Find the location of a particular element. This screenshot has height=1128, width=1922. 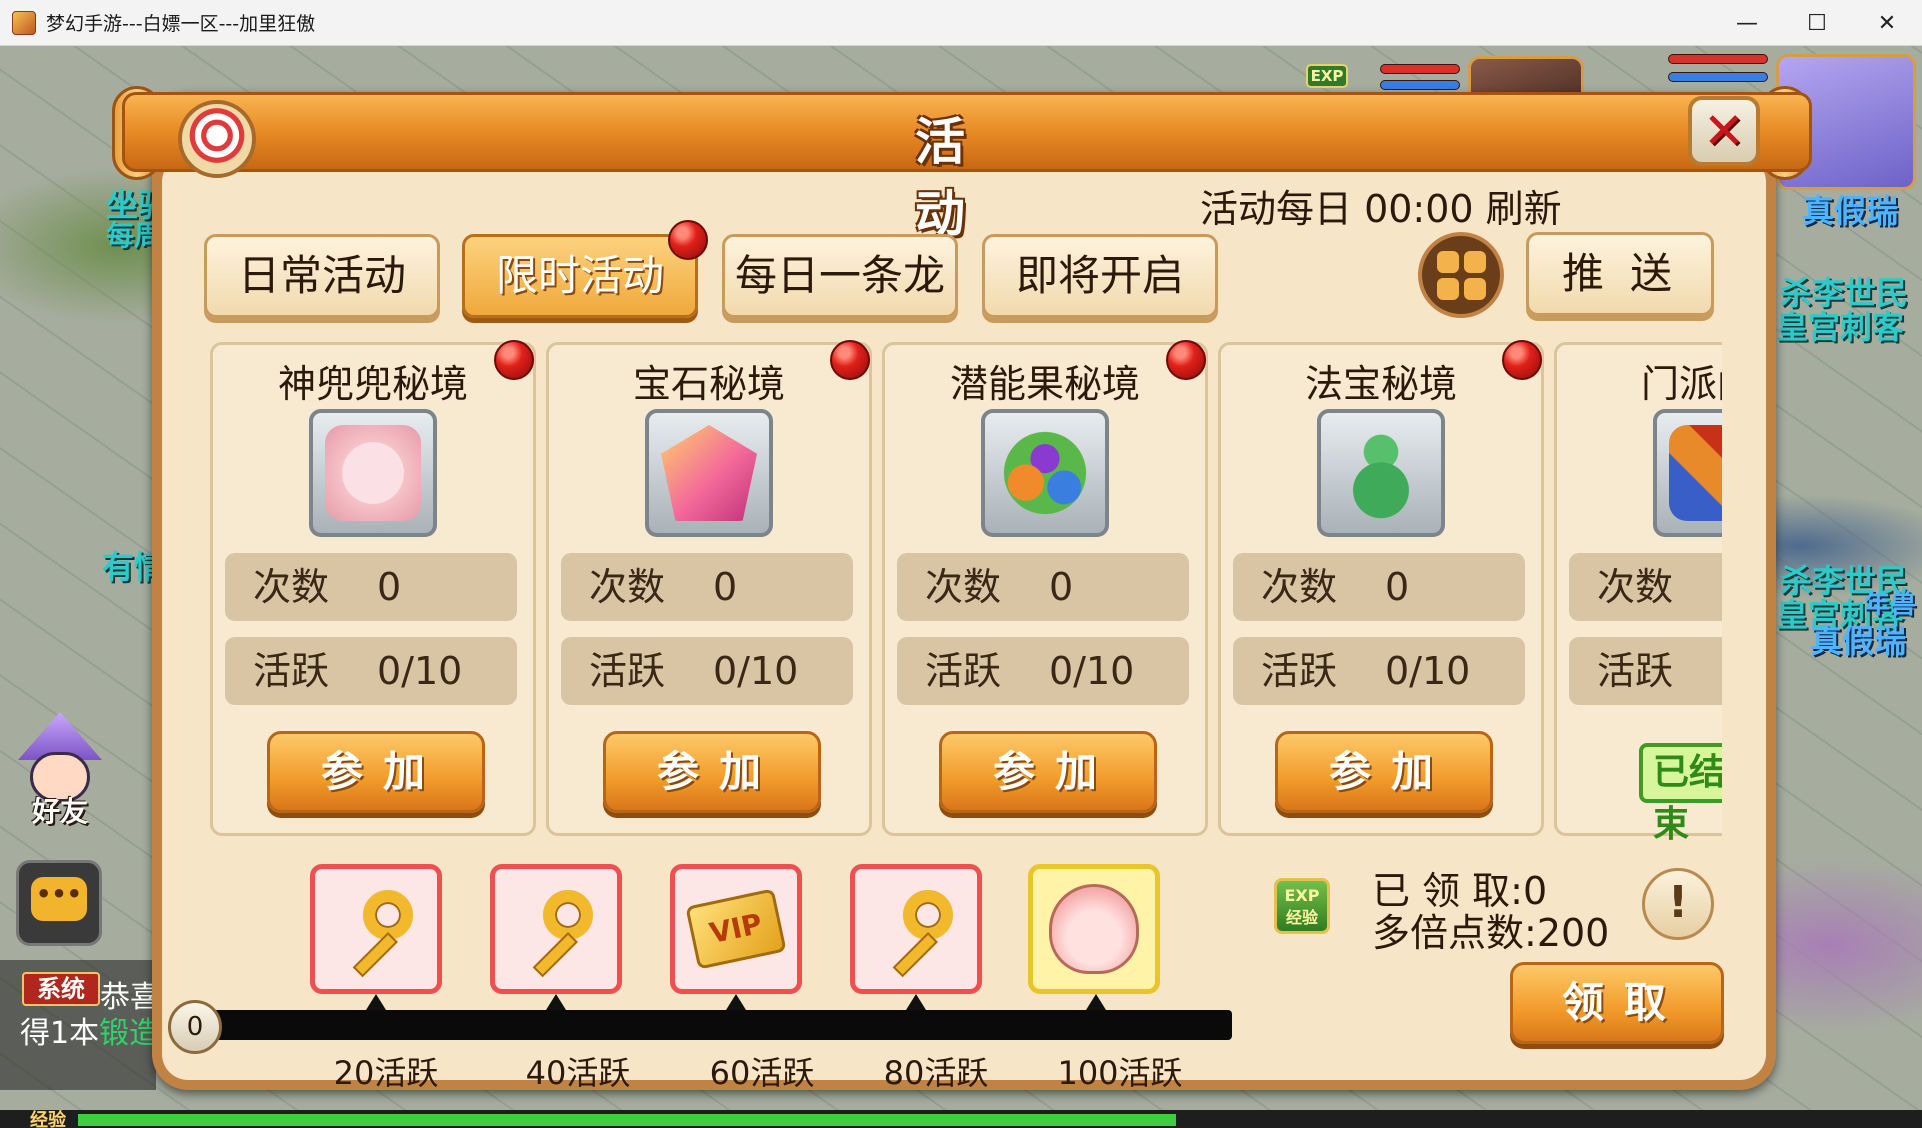

activity-card: 神兜兜秘境 次数 0 活跃 0/10 参加 is located at coordinates (373, 589).